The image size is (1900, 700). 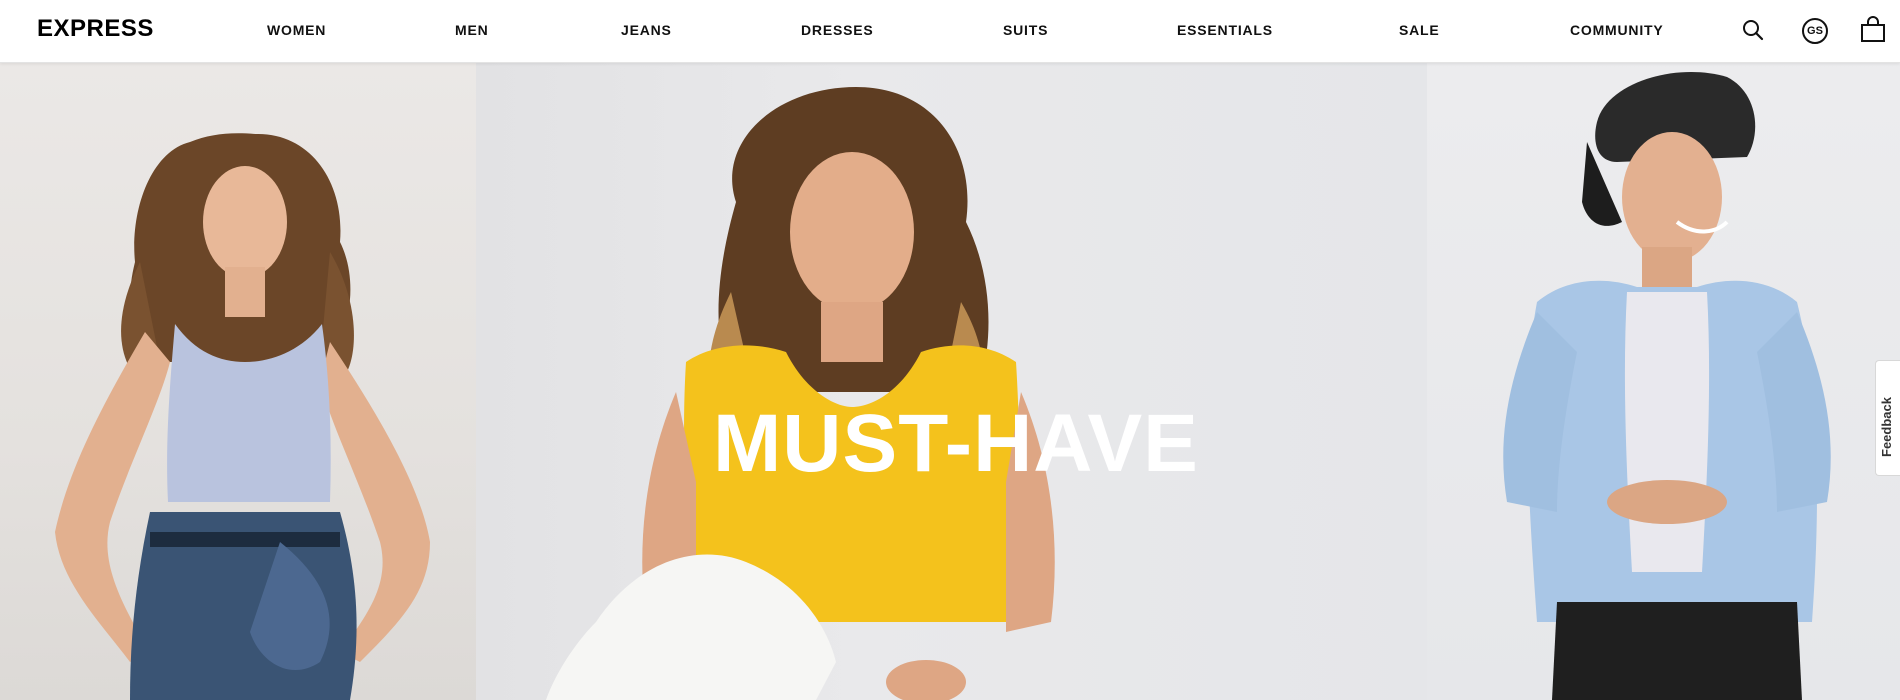 I want to click on nav-community: COMMUNITY, so click(x=1617, y=30).